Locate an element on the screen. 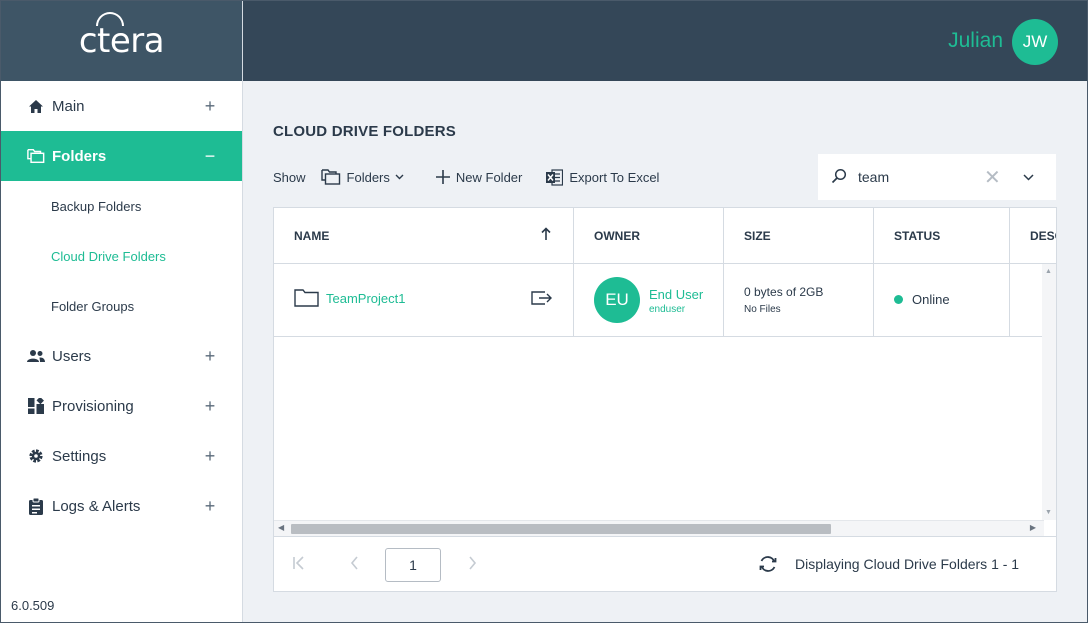 The width and height of the screenshot is (1088, 623). horizontal-scrollbar-thumb is located at coordinates (561, 529).